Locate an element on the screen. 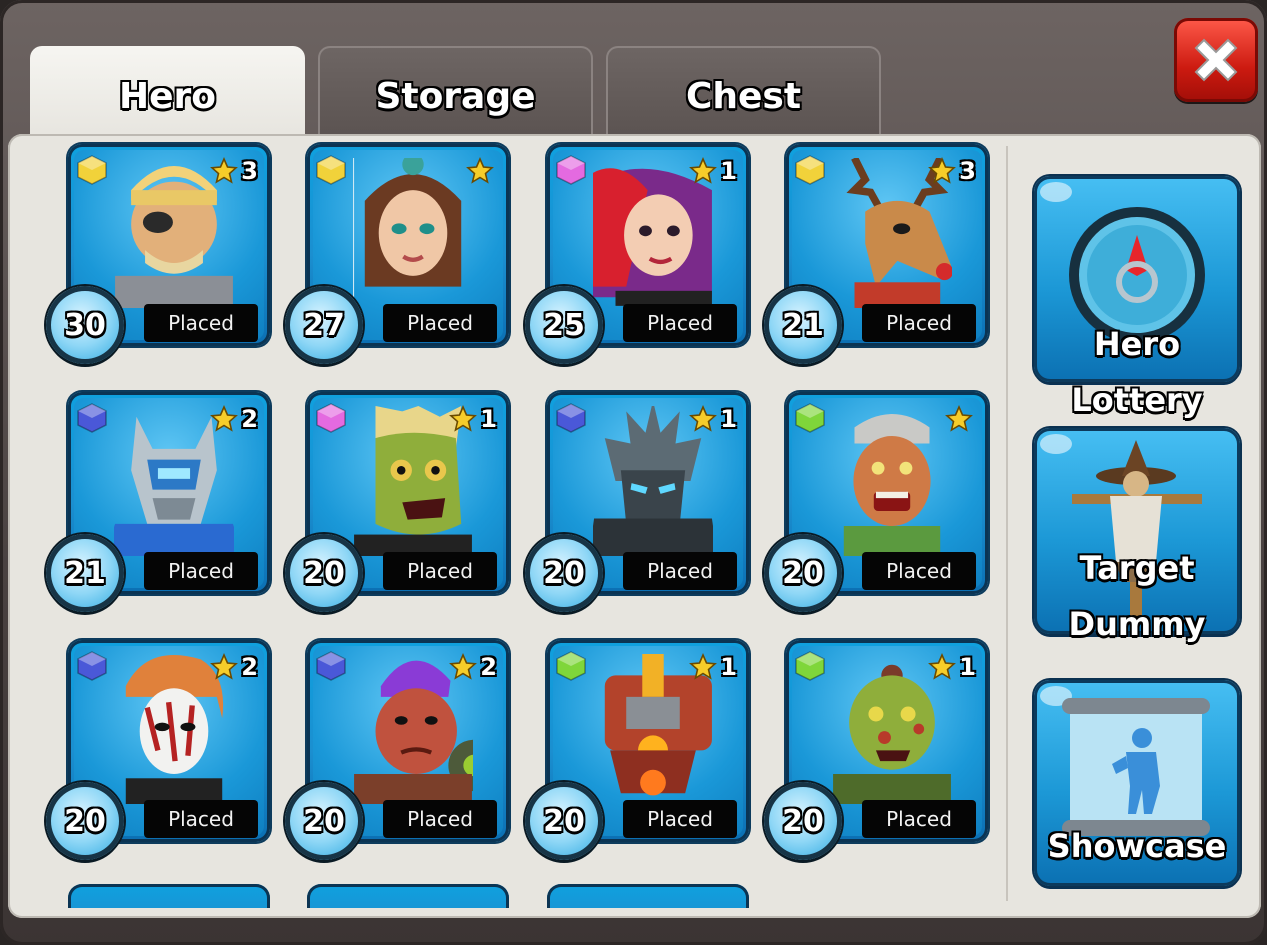 This screenshot has width=1267, height=945. tab-storage-label: Storage is located at coordinates (455, 96).